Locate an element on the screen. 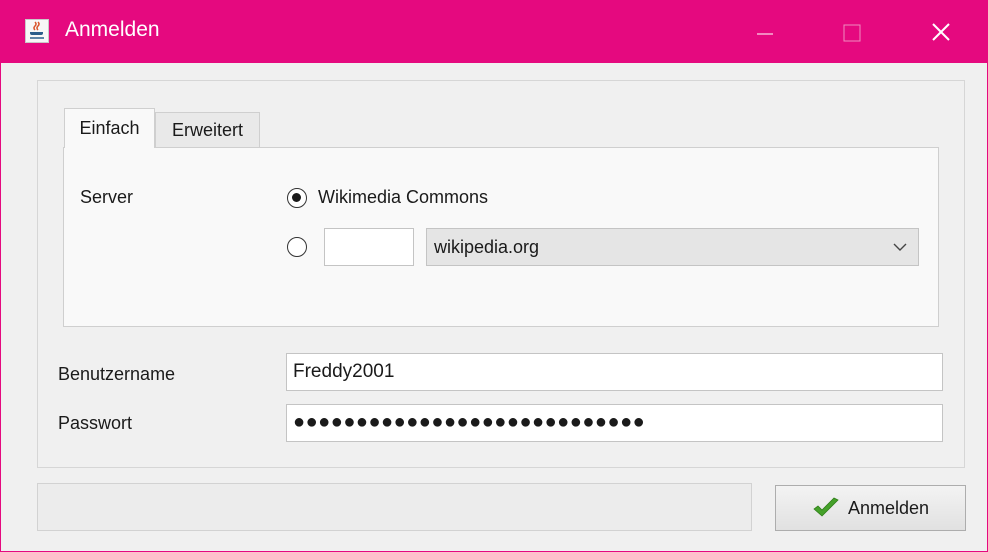 This screenshot has height=552, width=988. status-area is located at coordinates (394, 507).